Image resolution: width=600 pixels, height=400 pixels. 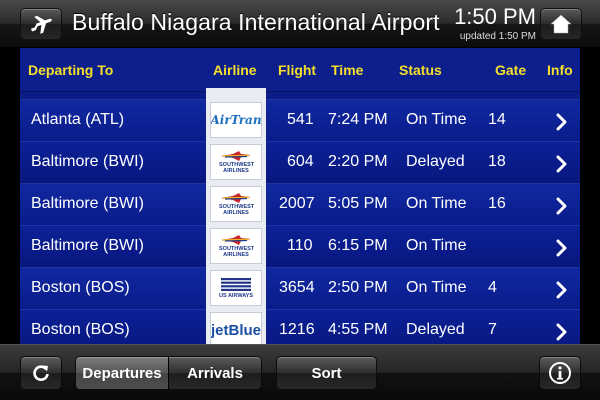 I want to click on flight-row: Baltimore (BWI) 110 6:15 PM On Time, so click(x=300, y=246).